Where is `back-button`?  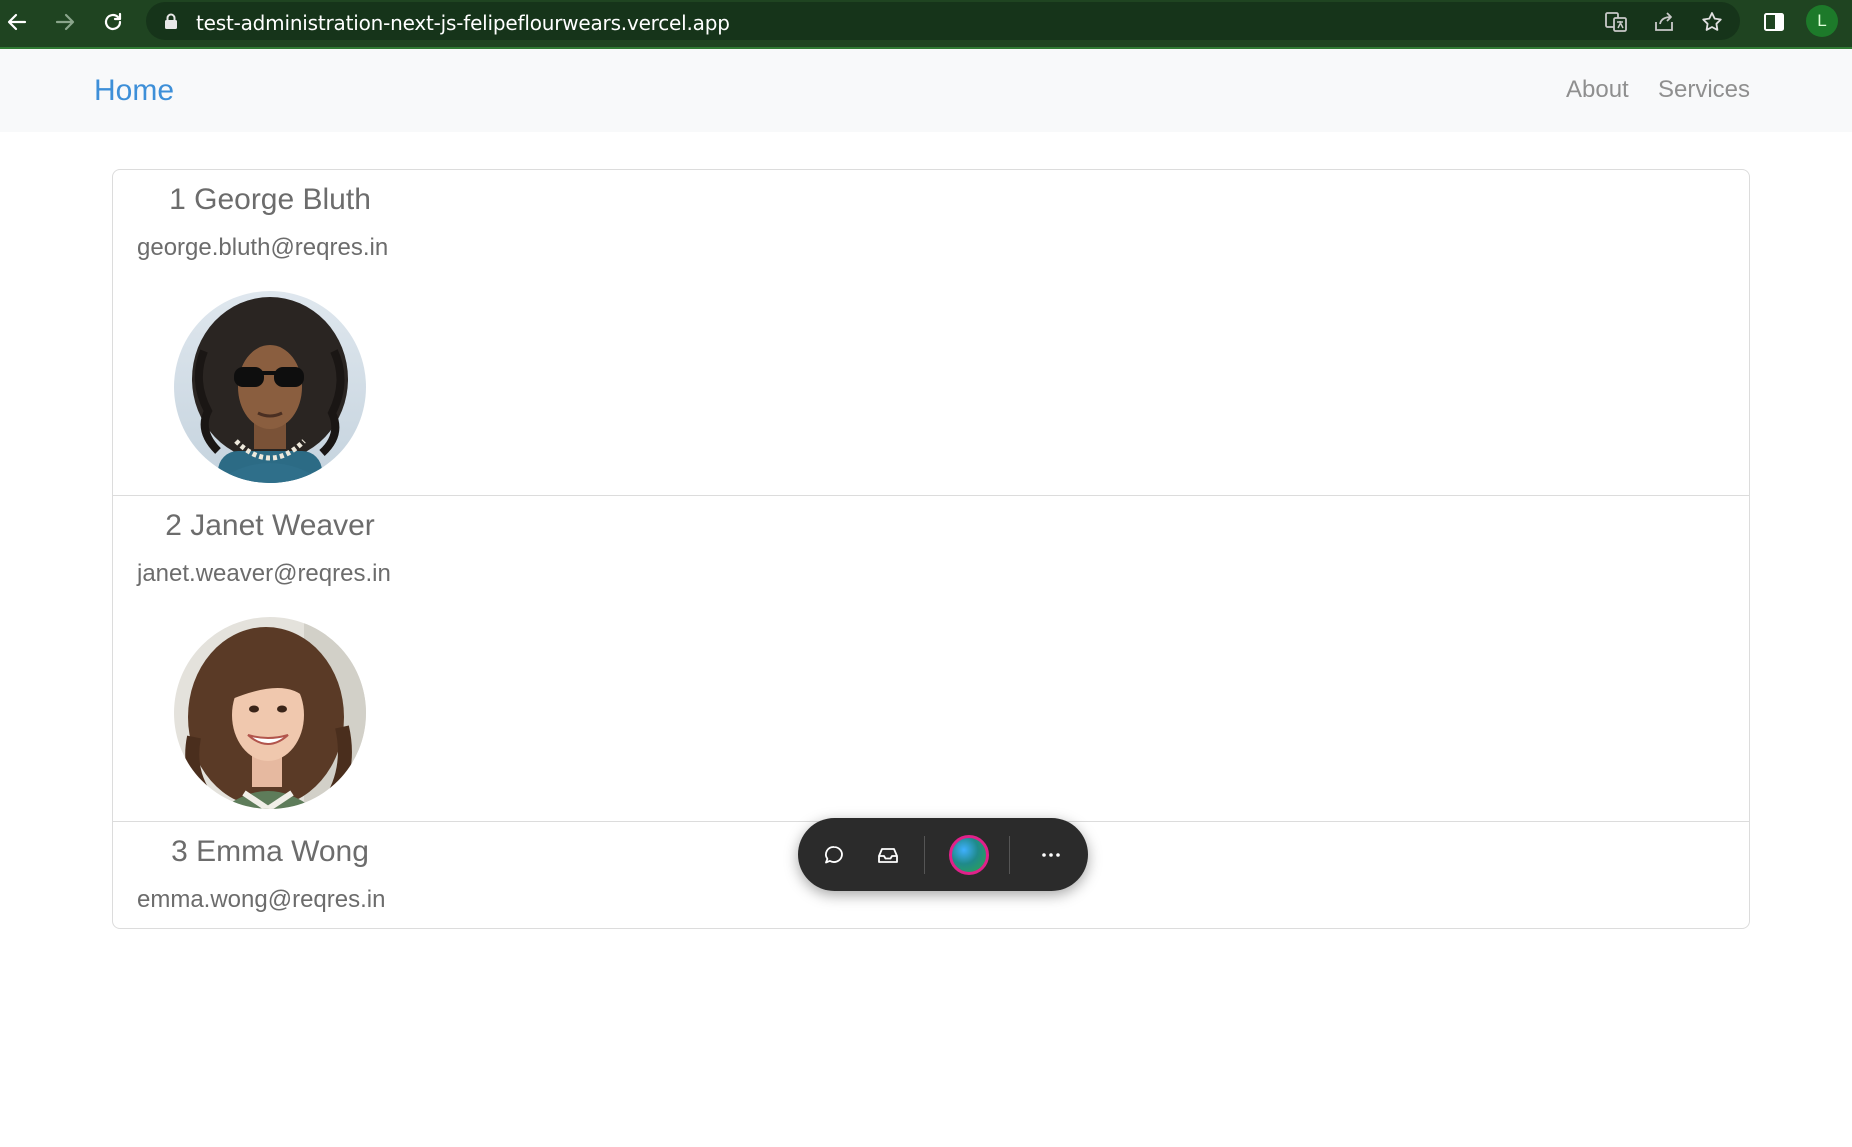 back-button is located at coordinates (17, 22).